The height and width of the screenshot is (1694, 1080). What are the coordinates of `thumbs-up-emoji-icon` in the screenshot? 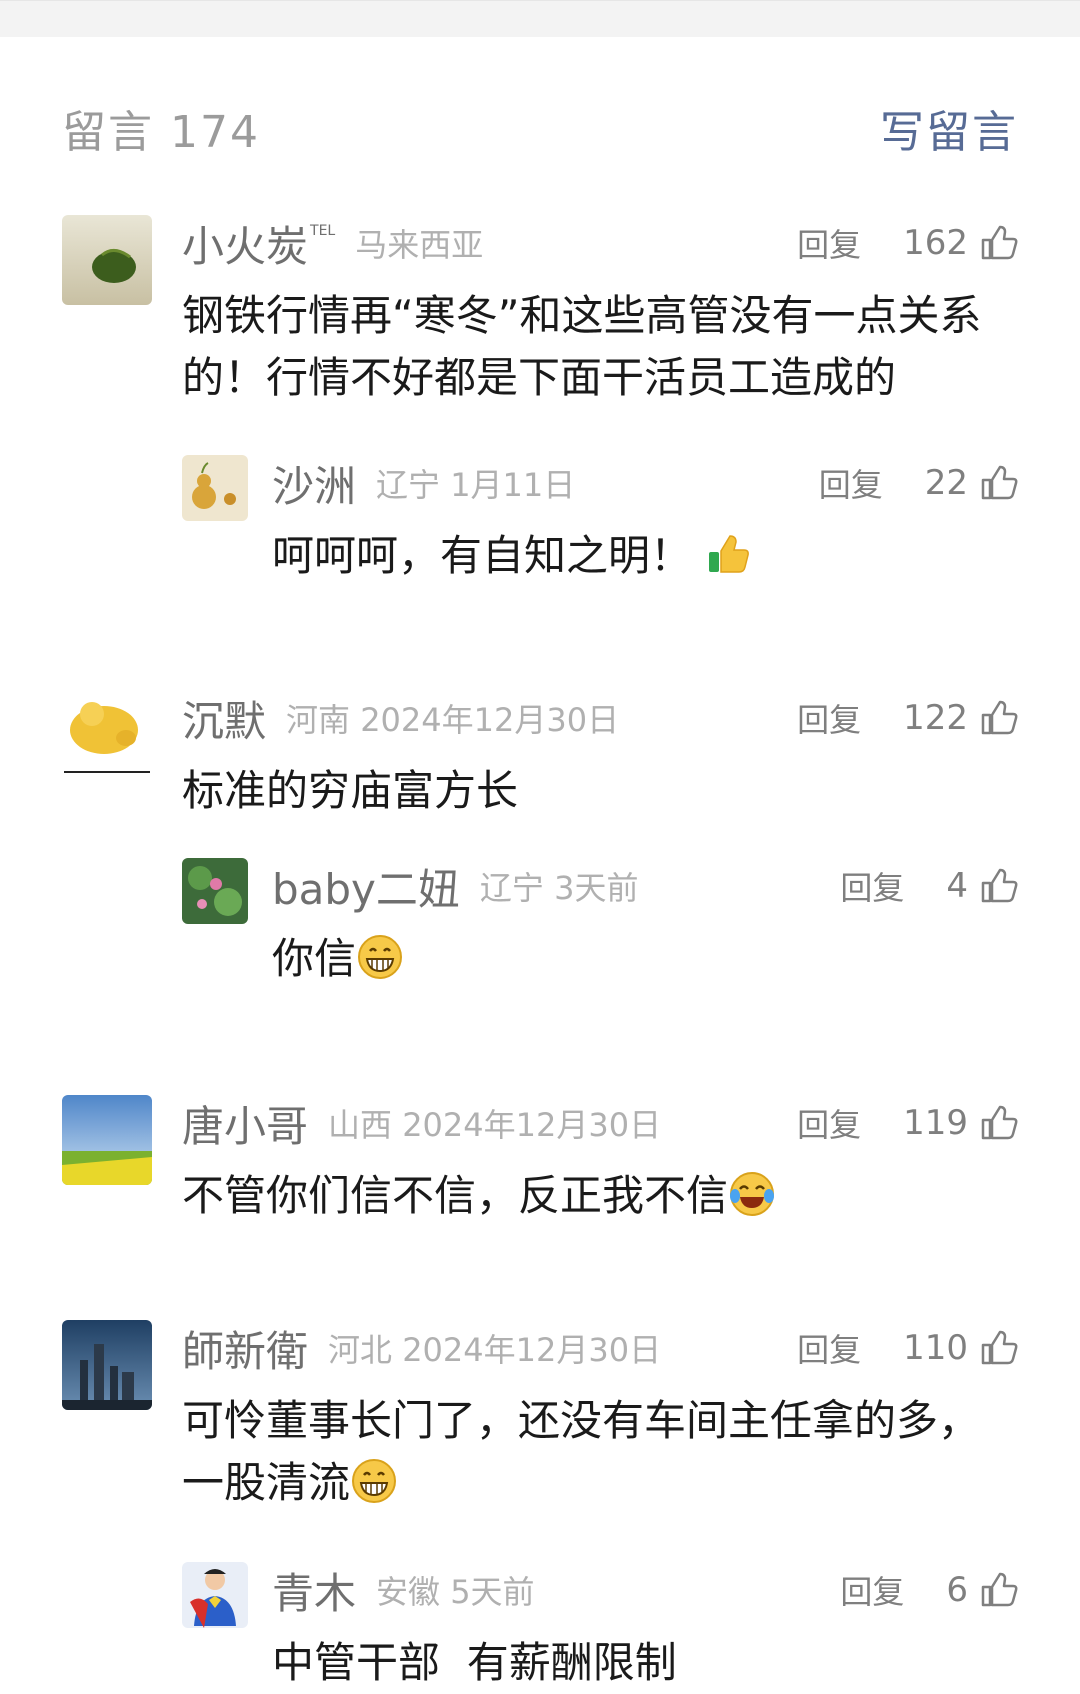 It's located at (729, 554).